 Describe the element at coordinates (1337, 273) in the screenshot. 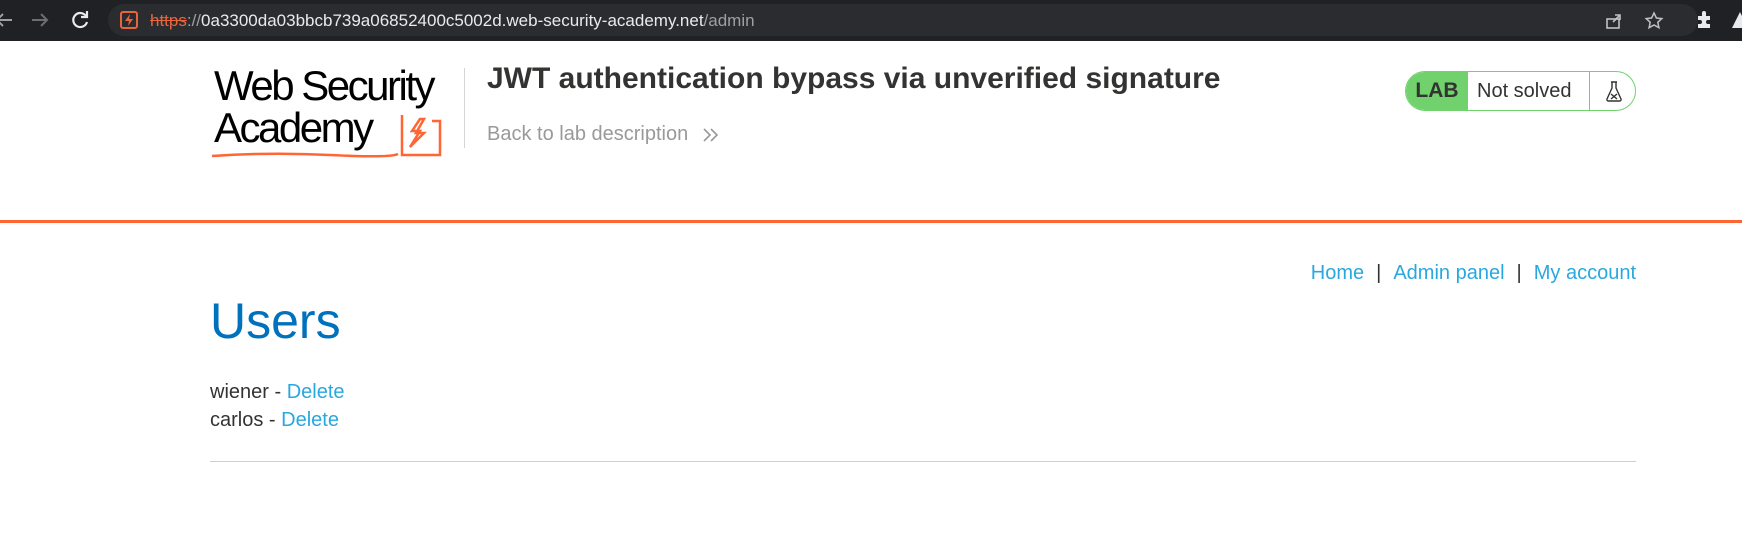

I see `nav-home-link: Home` at that location.